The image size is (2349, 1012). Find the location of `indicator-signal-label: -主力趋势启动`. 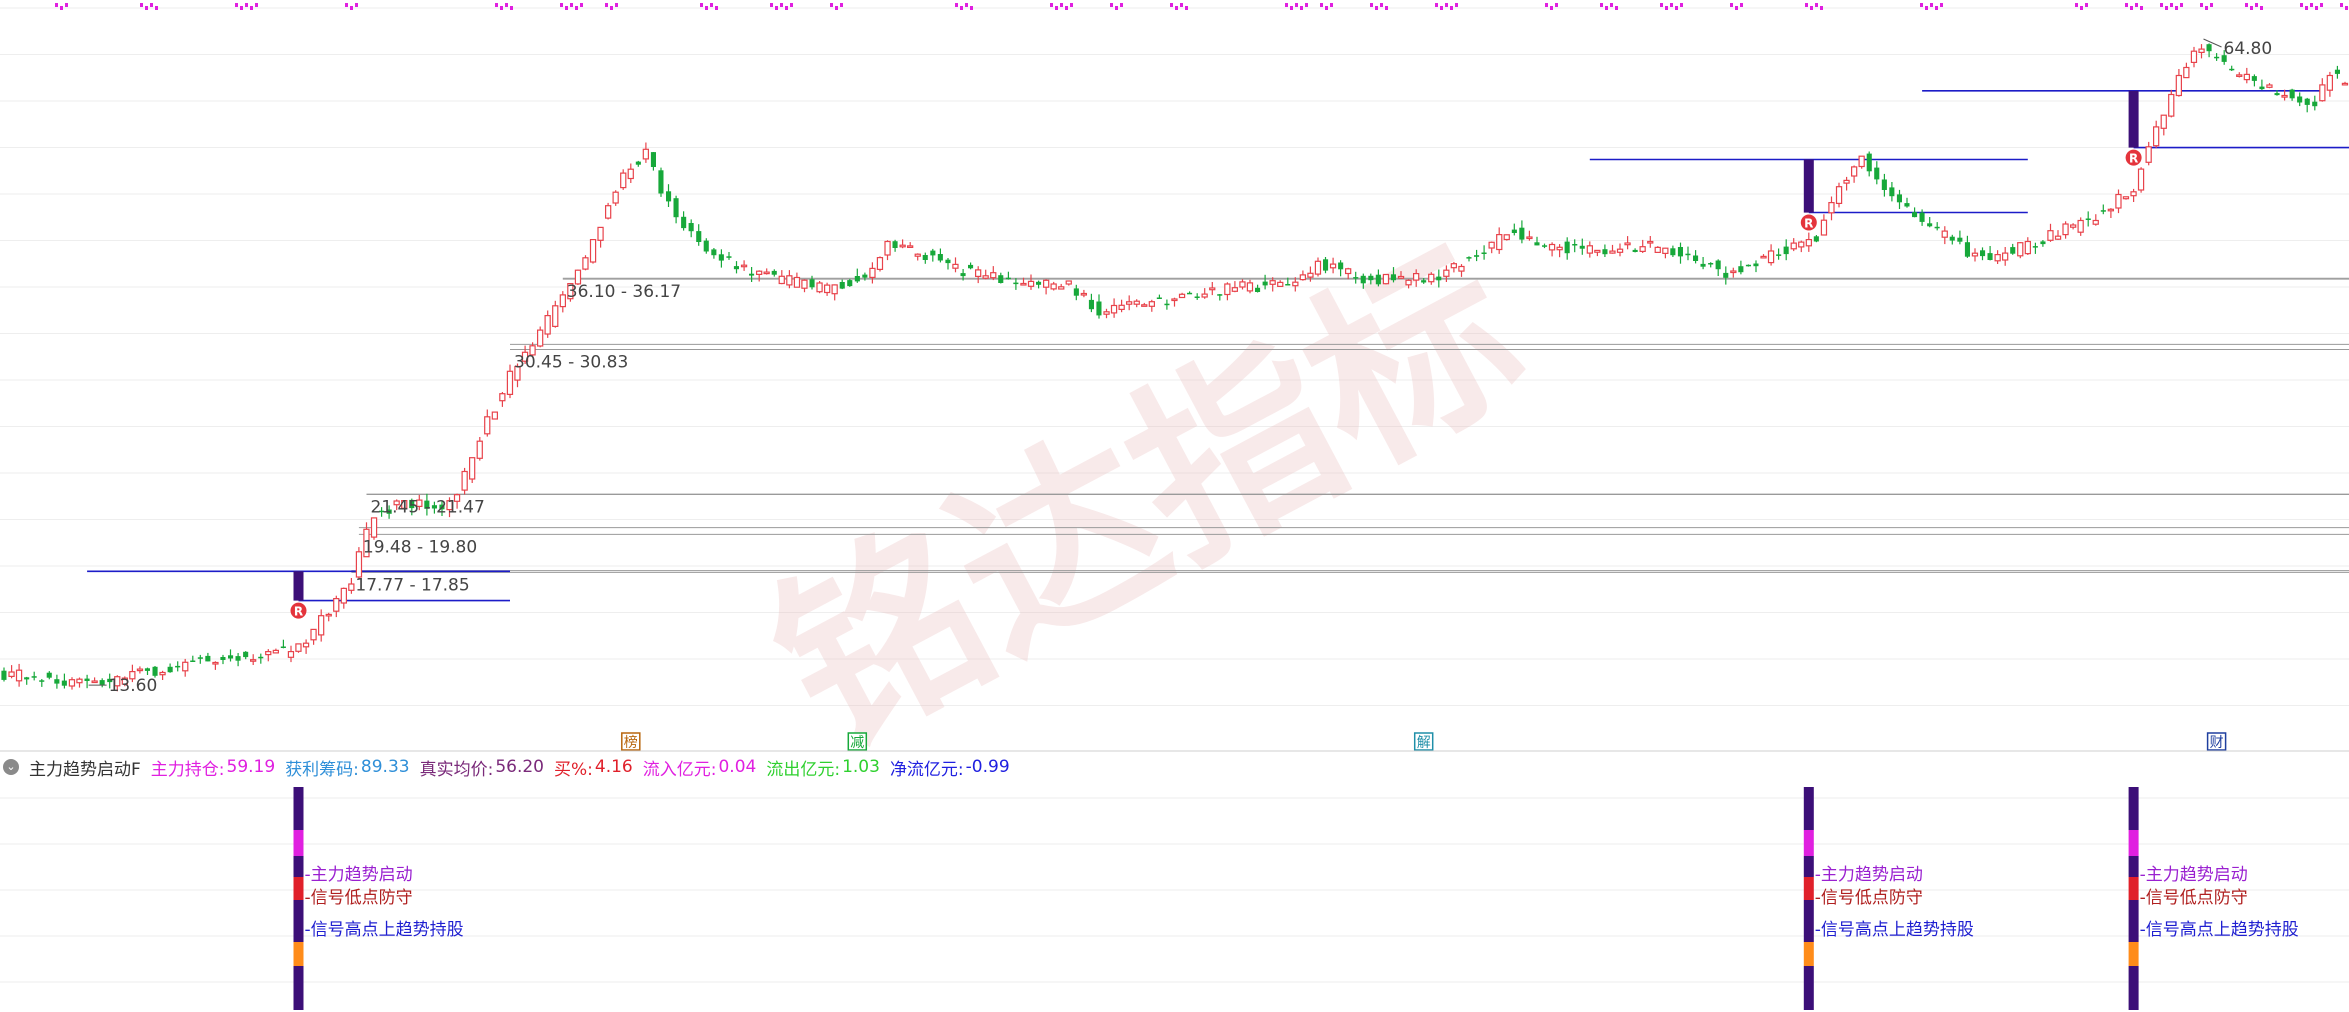

indicator-signal-label: -主力趋势启动 is located at coordinates (2194, 875).